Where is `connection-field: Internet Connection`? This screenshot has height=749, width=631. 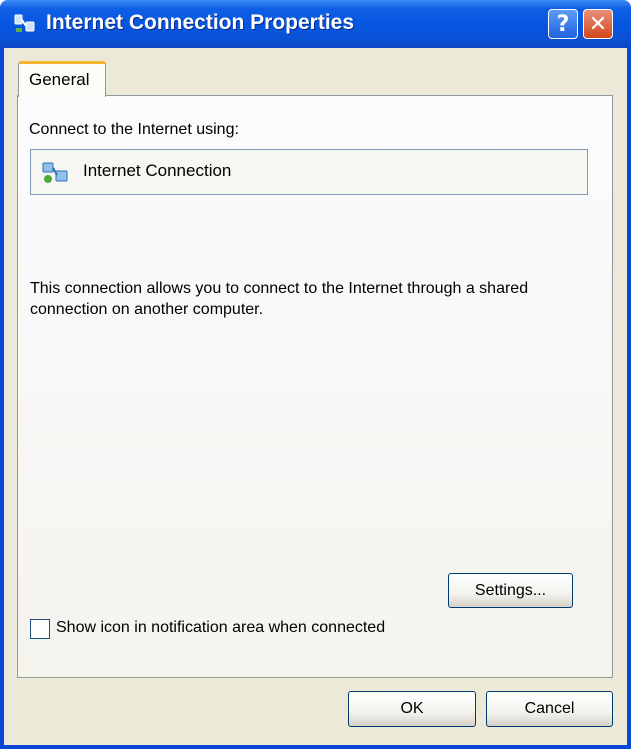 connection-field: Internet Connection is located at coordinates (309, 172).